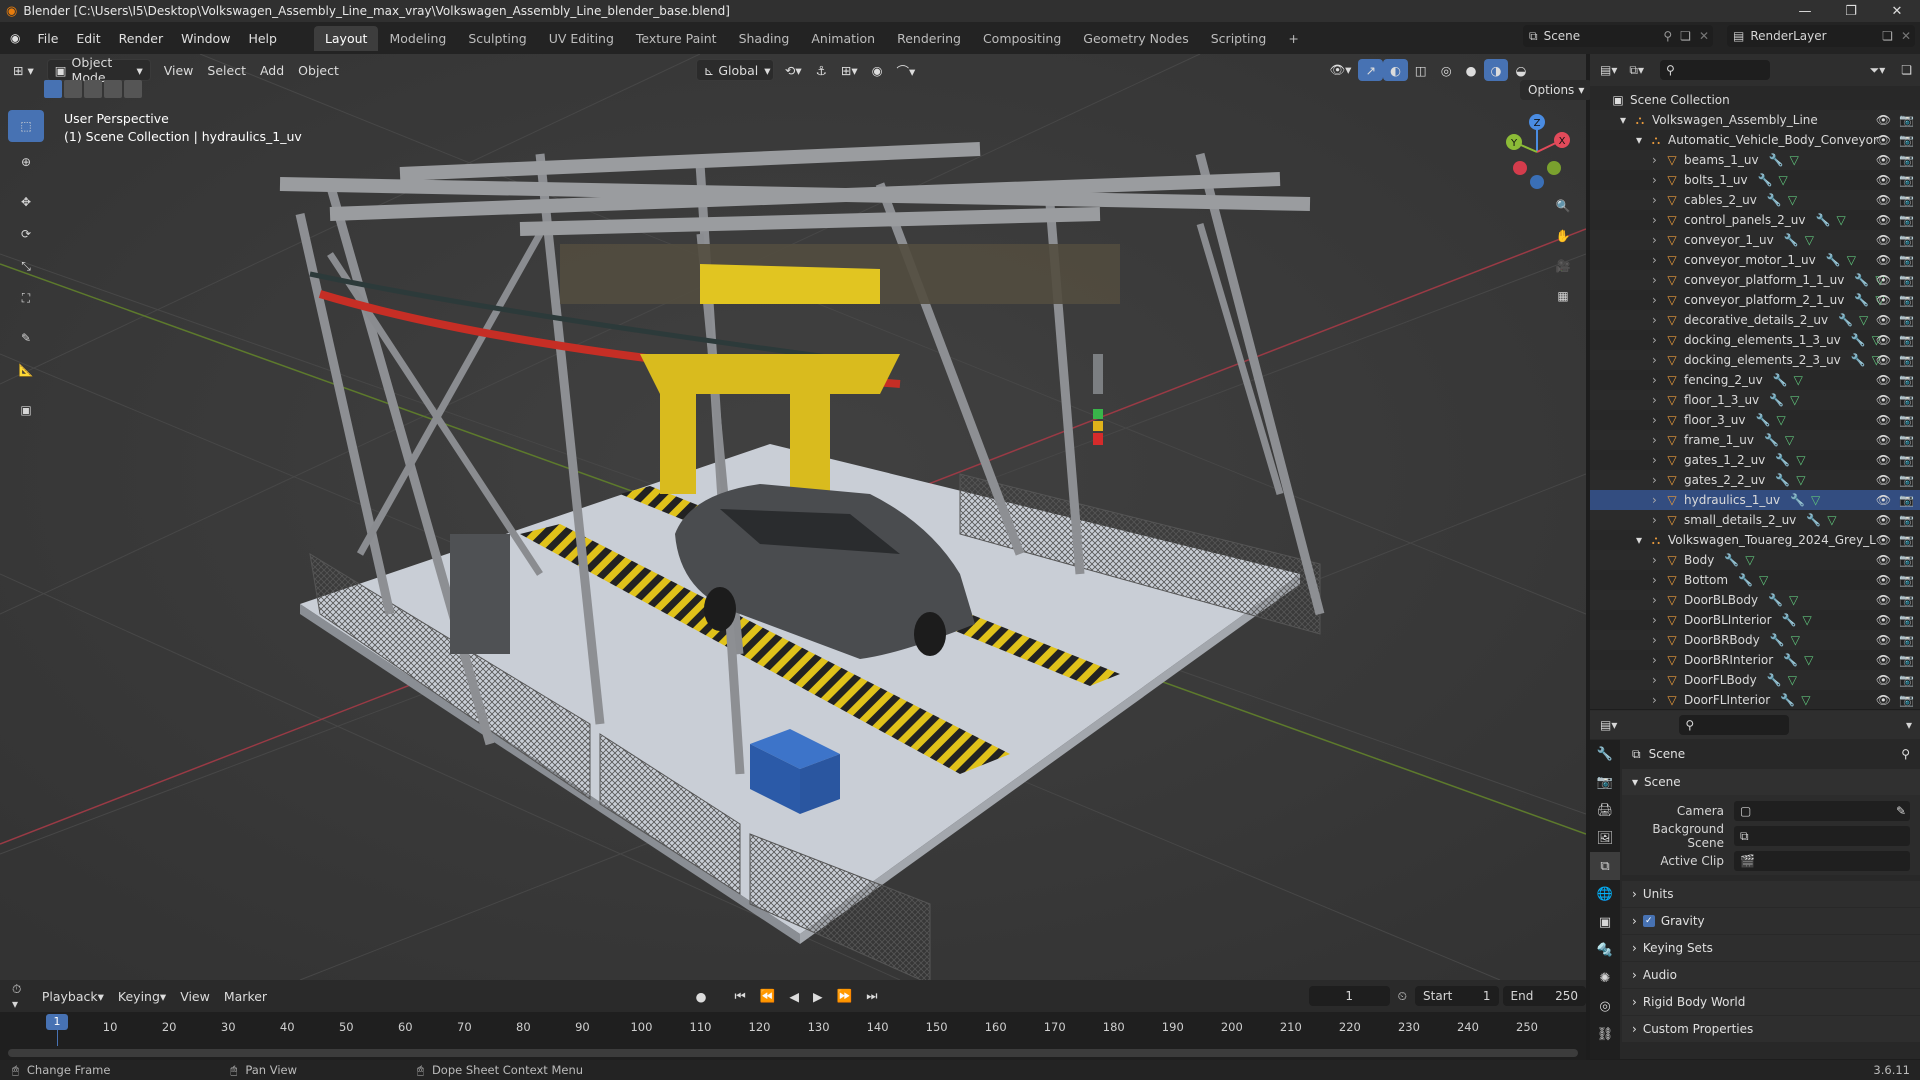 The width and height of the screenshot is (1920, 1080). What do you see at coordinates (1755, 200) in the screenshot?
I see `outliner-row-object: › ▽ cables_2_uv 🔧 ▽ 👁 📷` at bounding box center [1755, 200].